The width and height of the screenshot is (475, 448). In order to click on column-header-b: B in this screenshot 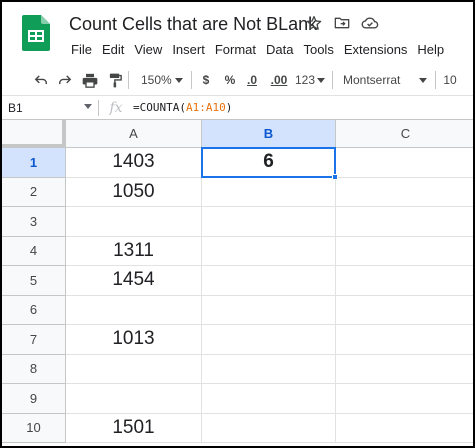, I will do `click(269, 134)`.